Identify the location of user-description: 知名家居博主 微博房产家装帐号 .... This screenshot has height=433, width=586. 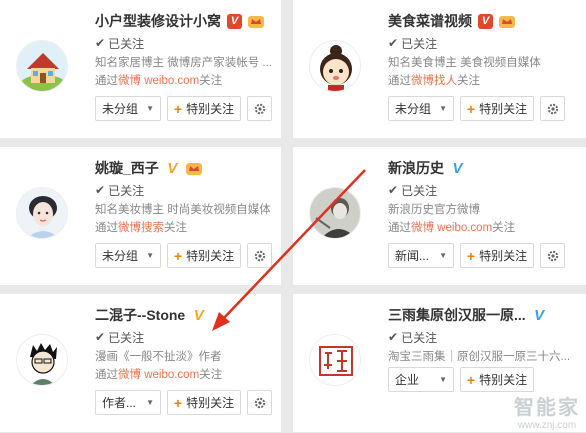
(183, 63).